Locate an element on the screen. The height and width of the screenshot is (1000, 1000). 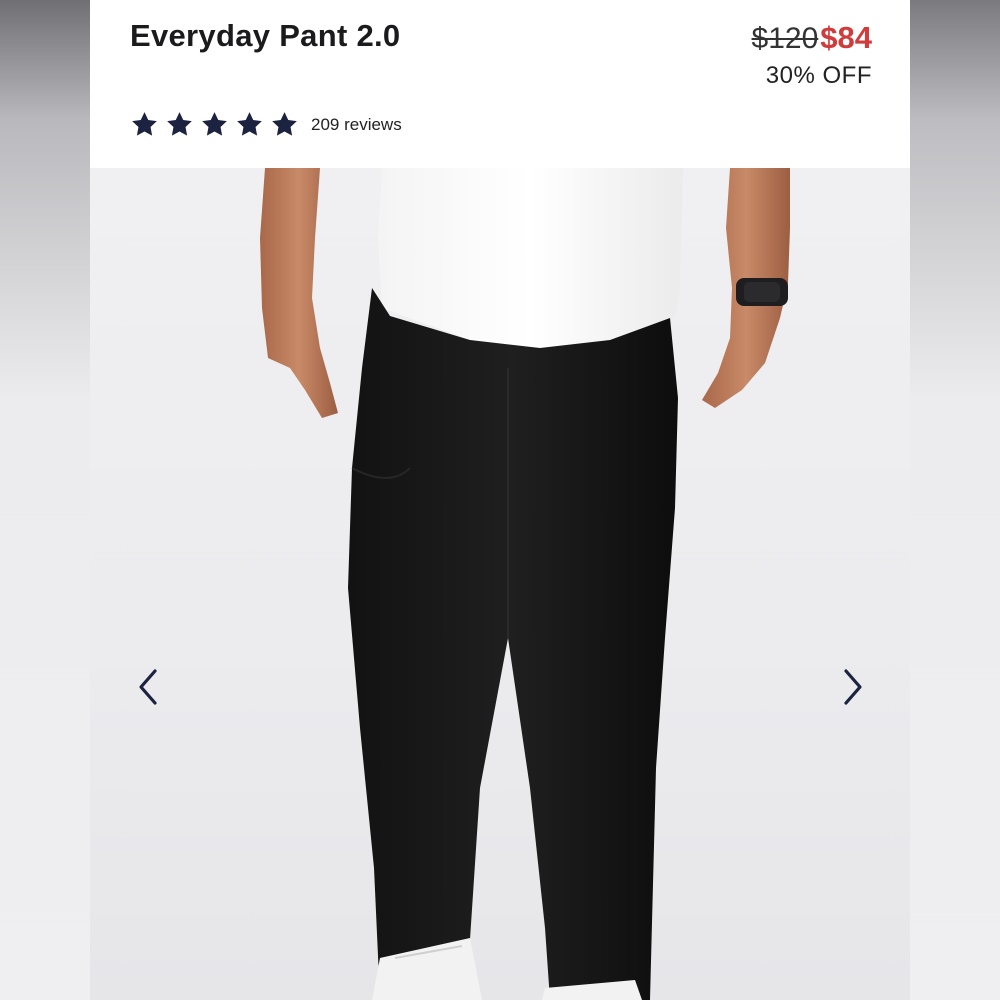
star-rating is located at coordinates (214, 124).